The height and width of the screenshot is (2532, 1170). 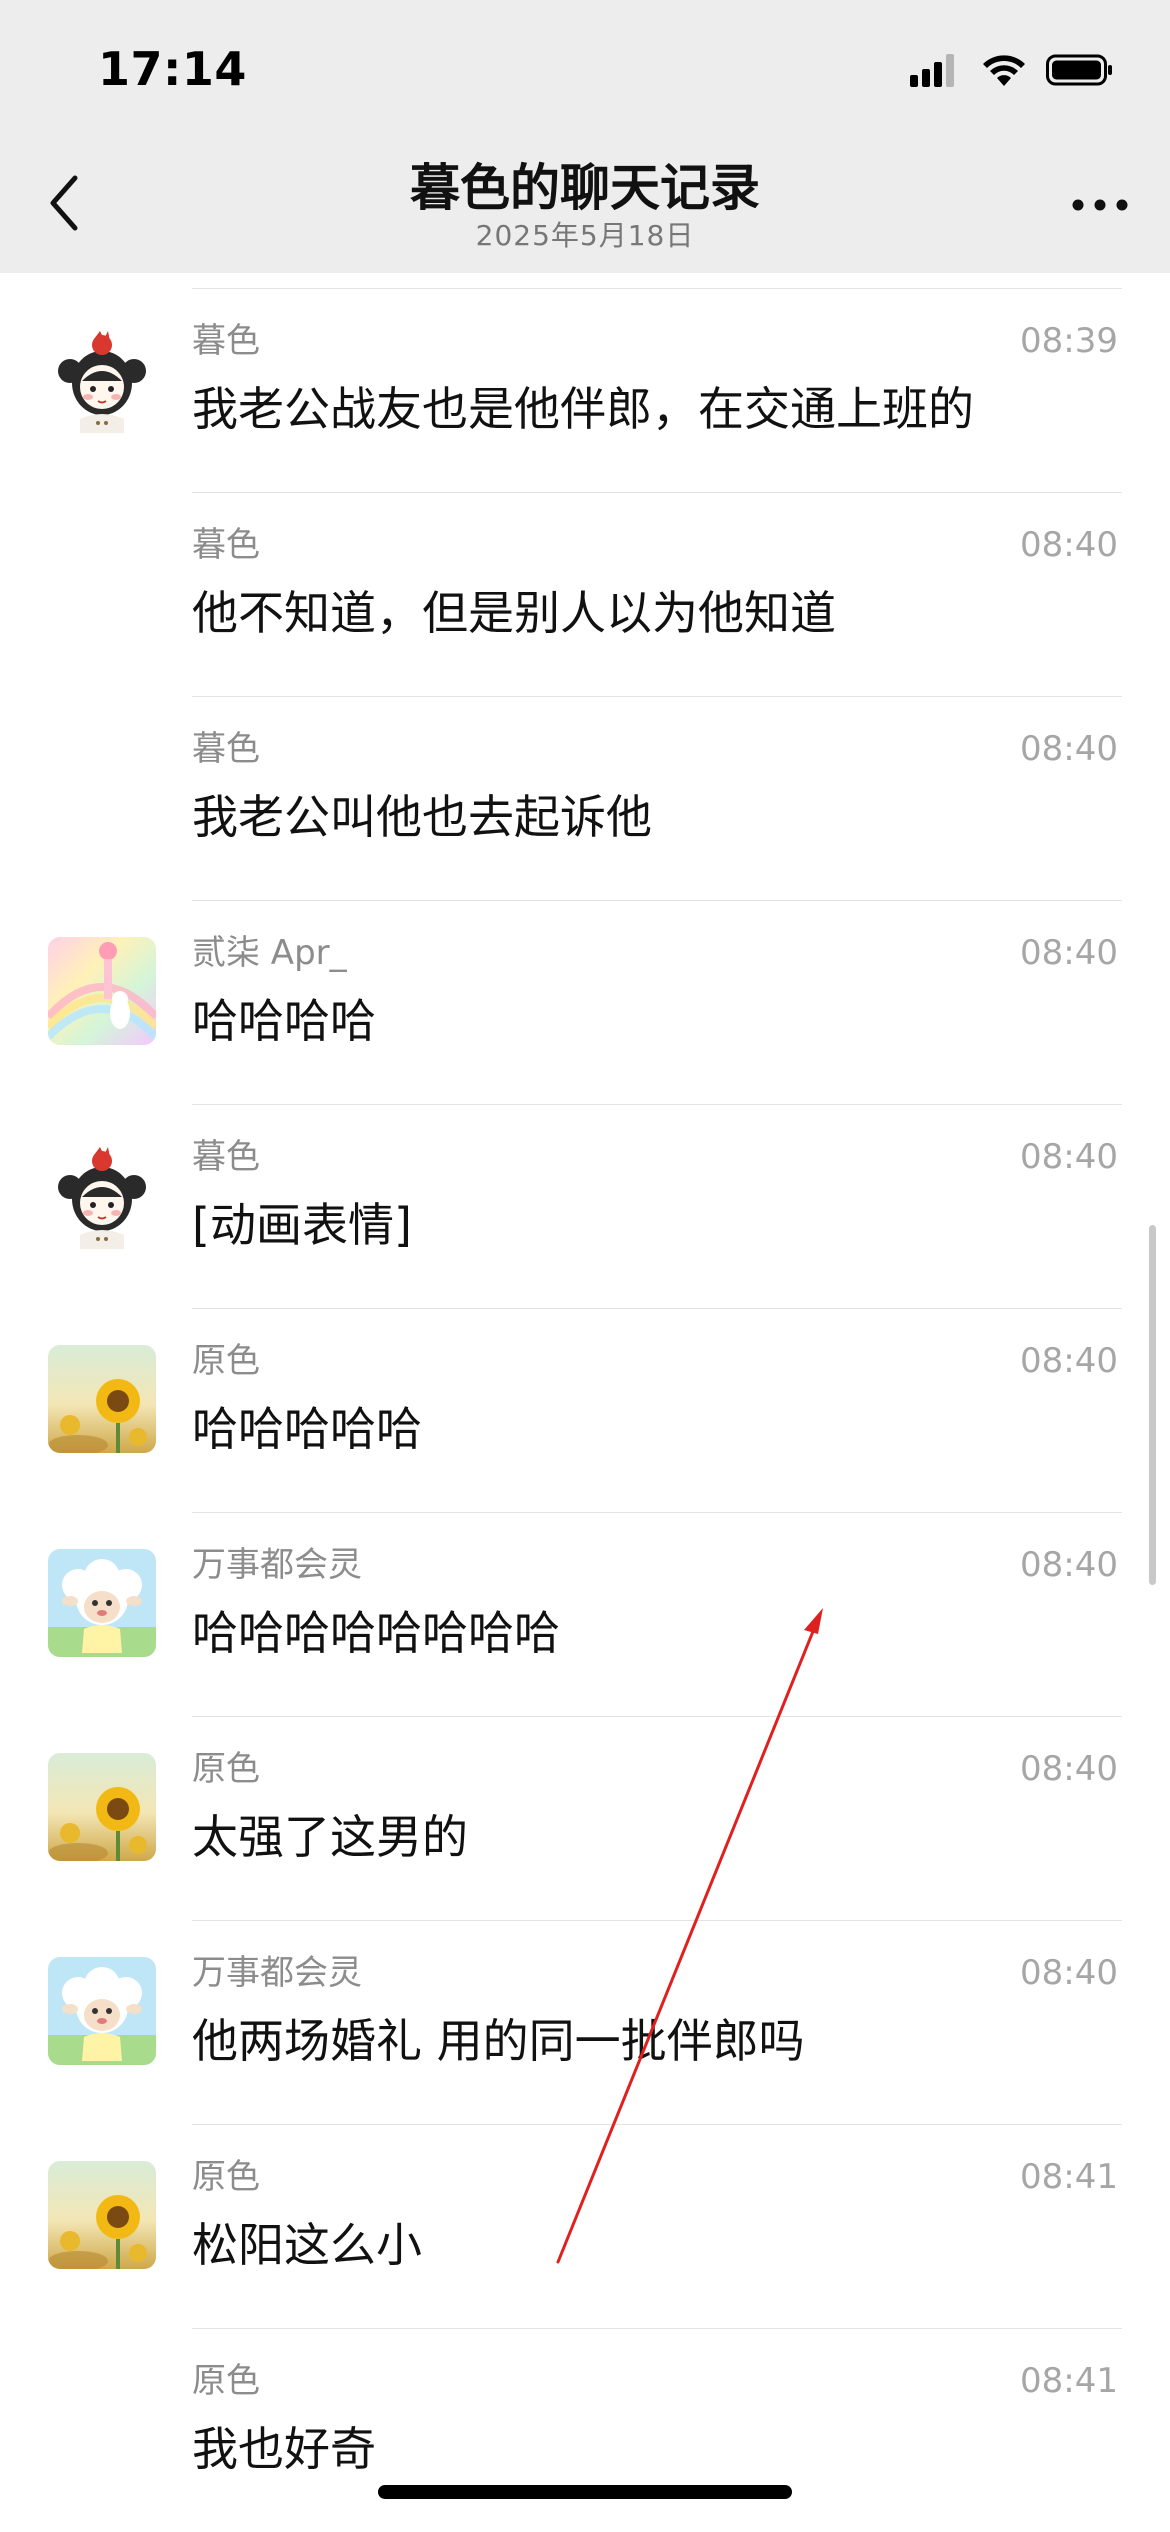 I want to click on chat-message: 贰柒 Apr_ 08:40 哈哈哈哈, so click(x=585, y=1003).